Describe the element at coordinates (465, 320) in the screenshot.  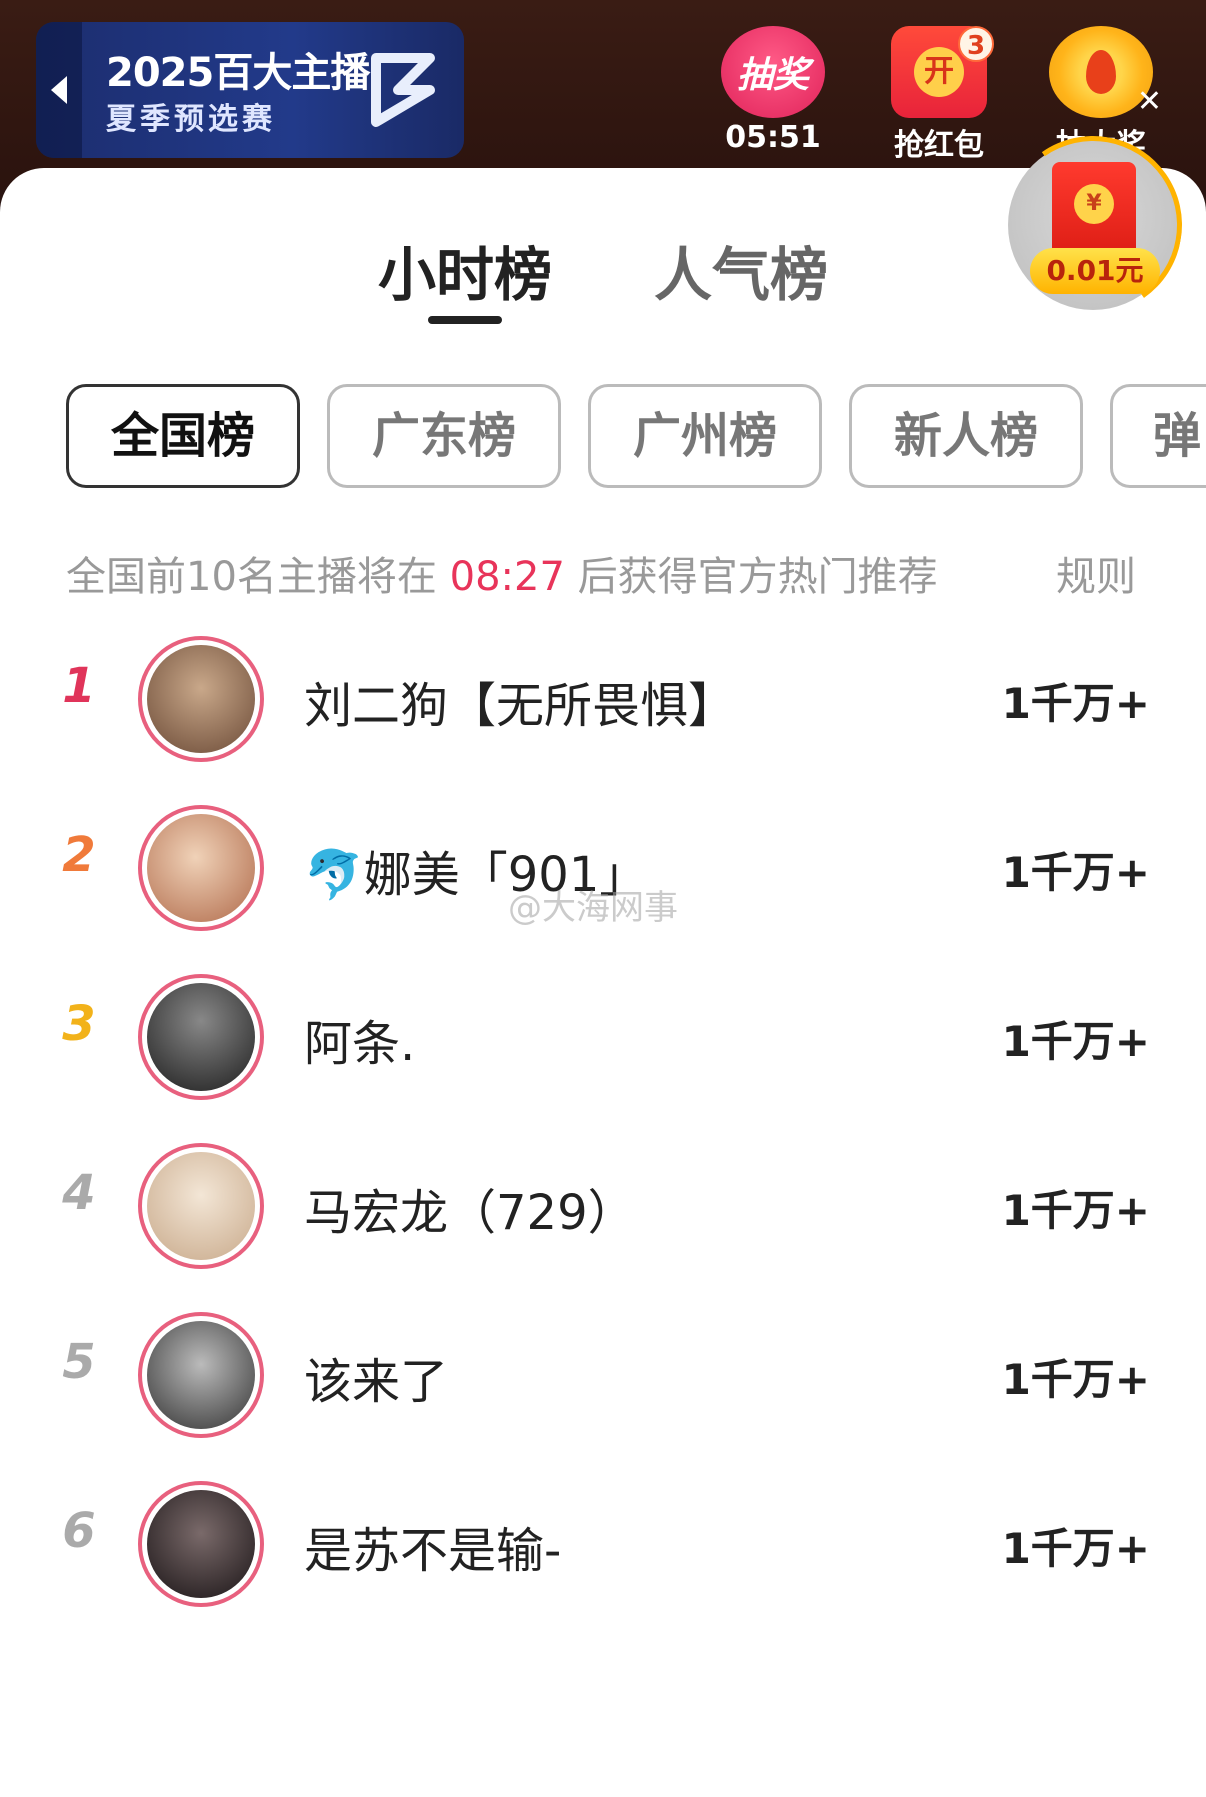
I see `tab-underline` at that location.